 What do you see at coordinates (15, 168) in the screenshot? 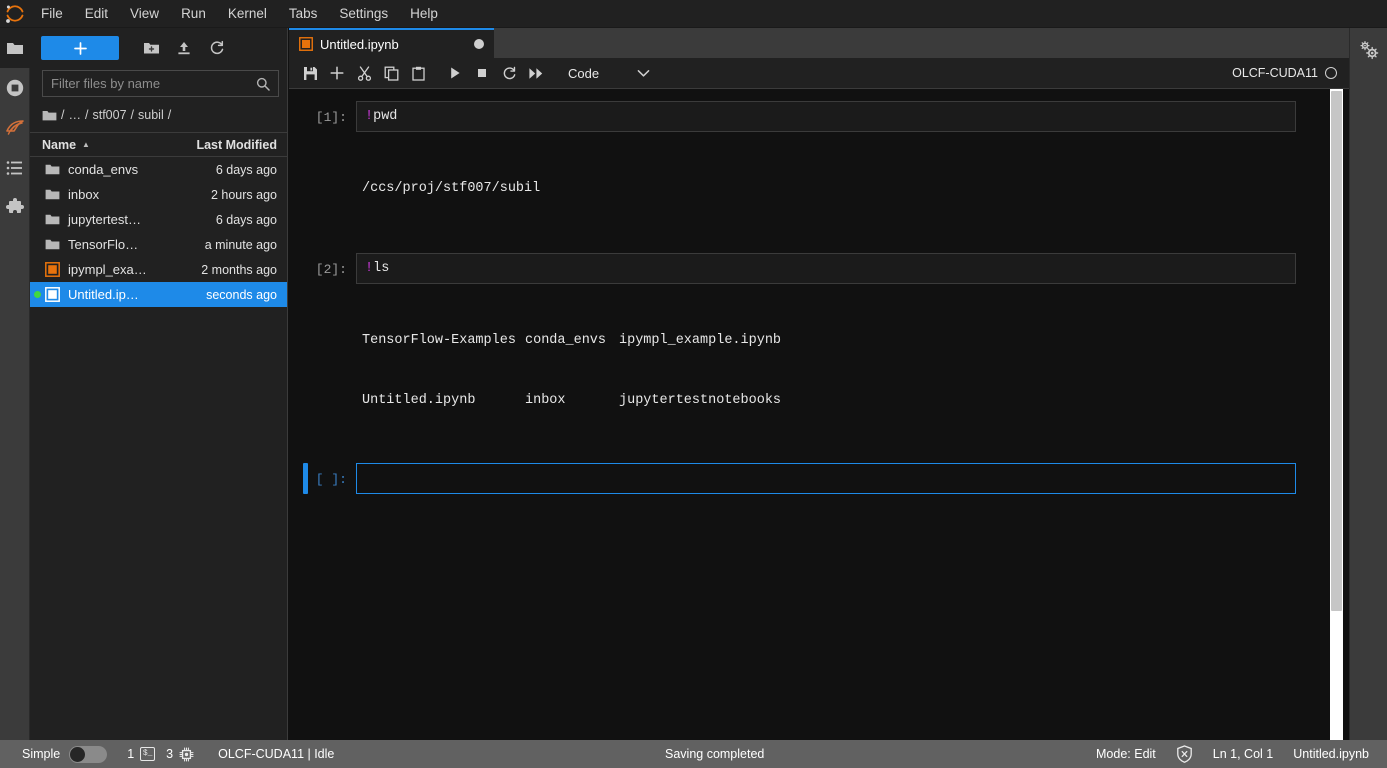
I see `sidebar-item-table-of-contents` at bounding box center [15, 168].